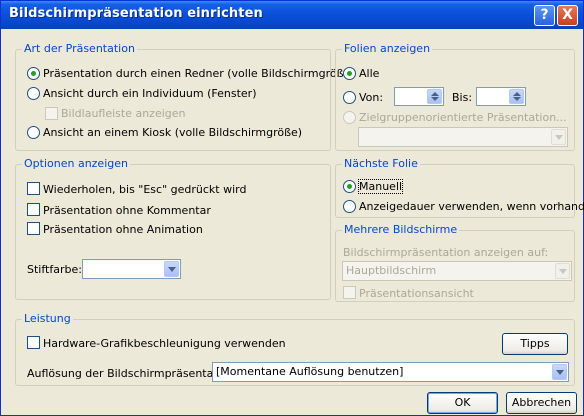 This screenshot has height=416, width=584. Describe the element at coordinates (349, 186) in the screenshot. I see `radio-manuell` at that location.